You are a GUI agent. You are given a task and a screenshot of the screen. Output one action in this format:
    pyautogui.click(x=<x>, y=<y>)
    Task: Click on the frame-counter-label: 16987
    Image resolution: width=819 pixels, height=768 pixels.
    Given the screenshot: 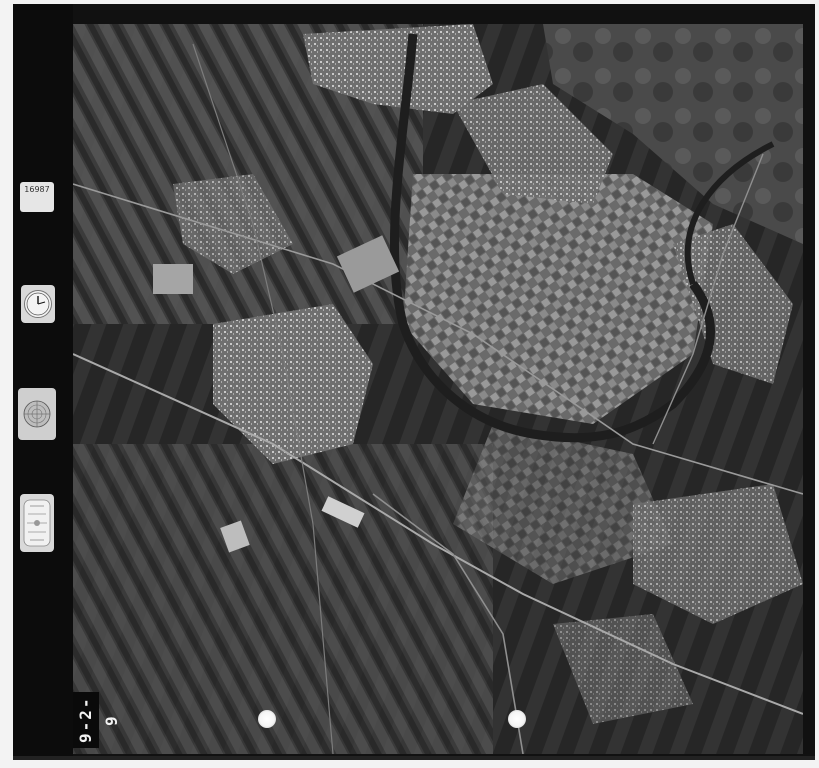 What is the action you would take?
    pyautogui.click(x=37, y=197)
    